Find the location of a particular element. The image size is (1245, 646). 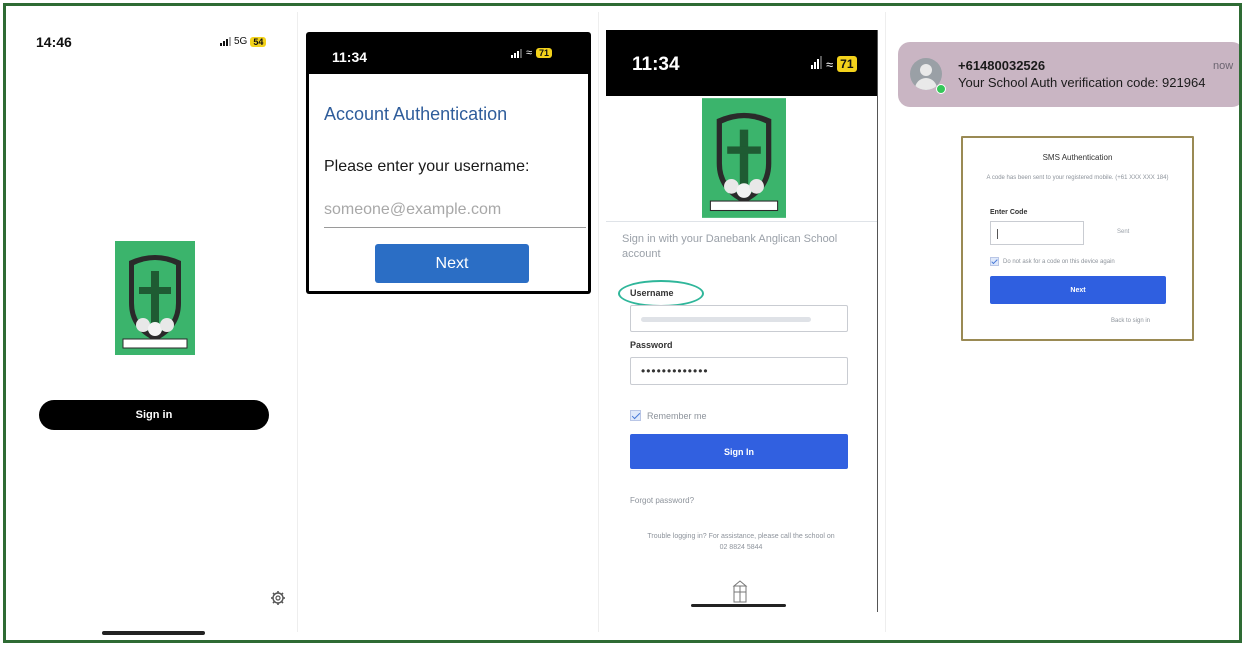

status-bar: 11:34 ≈ 71 is located at coordinates (741, 63).